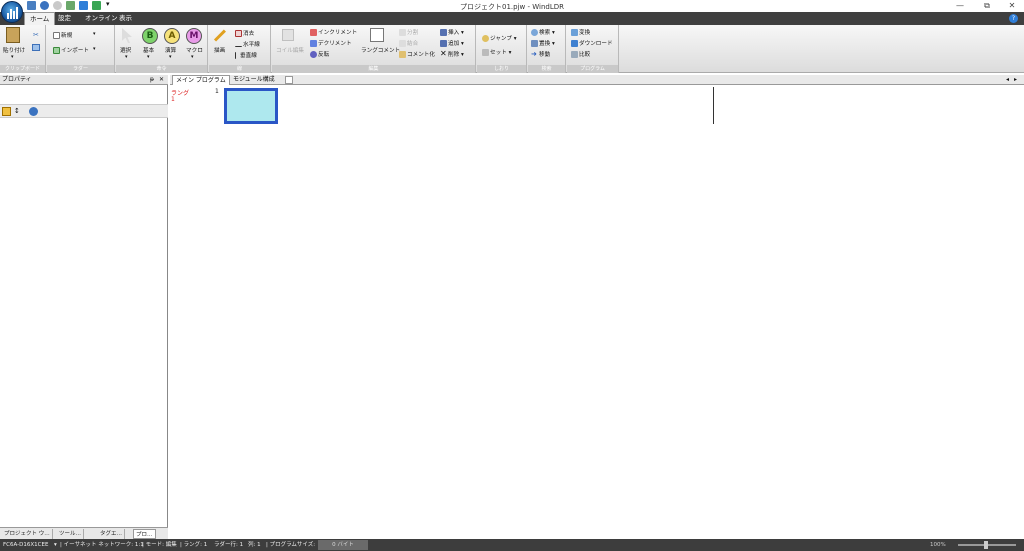  What do you see at coordinates (152, 80) in the screenshot?
I see `pin-icon: ᵽ` at bounding box center [152, 80].